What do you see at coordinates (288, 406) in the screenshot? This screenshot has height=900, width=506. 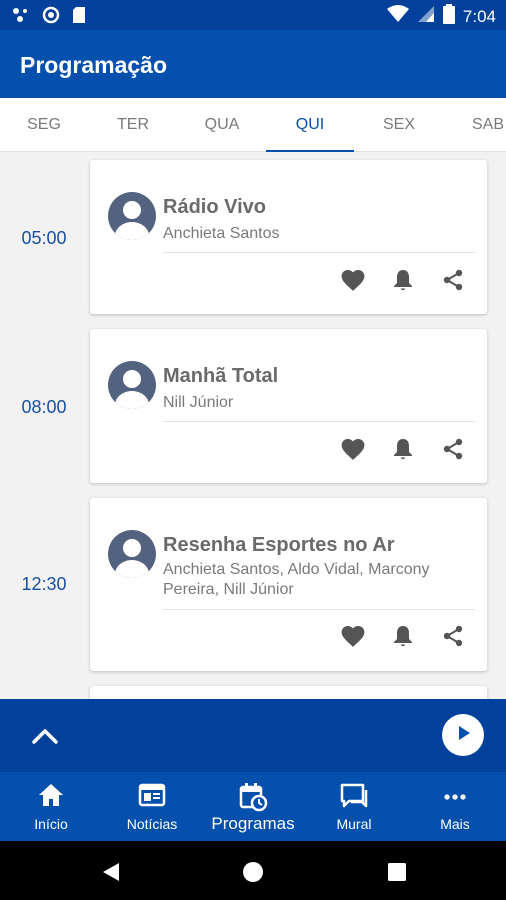 I see `program-card: Manhã Total Nill Júnior` at bounding box center [288, 406].